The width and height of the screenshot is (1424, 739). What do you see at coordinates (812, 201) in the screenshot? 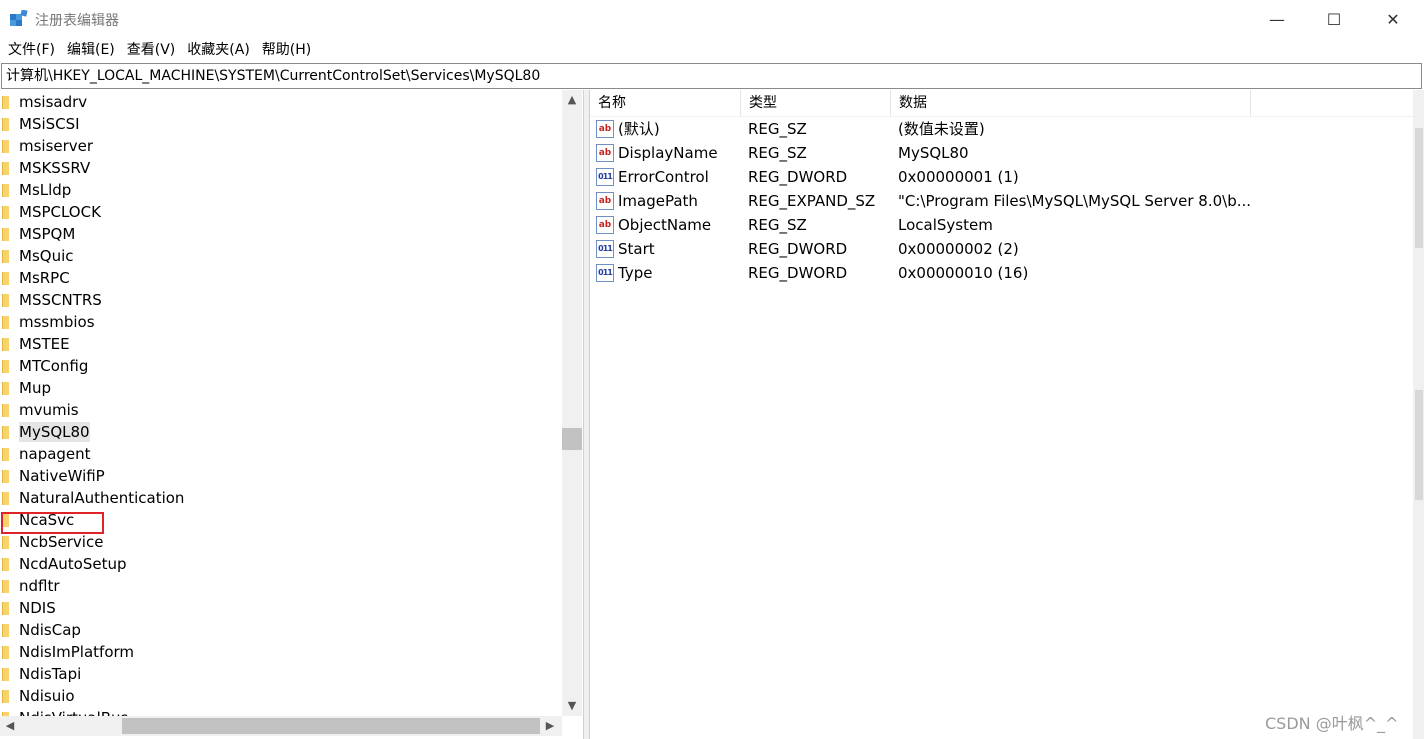
I see `value-type: REG_EXPAND_SZ` at bounding box center [812, 201].